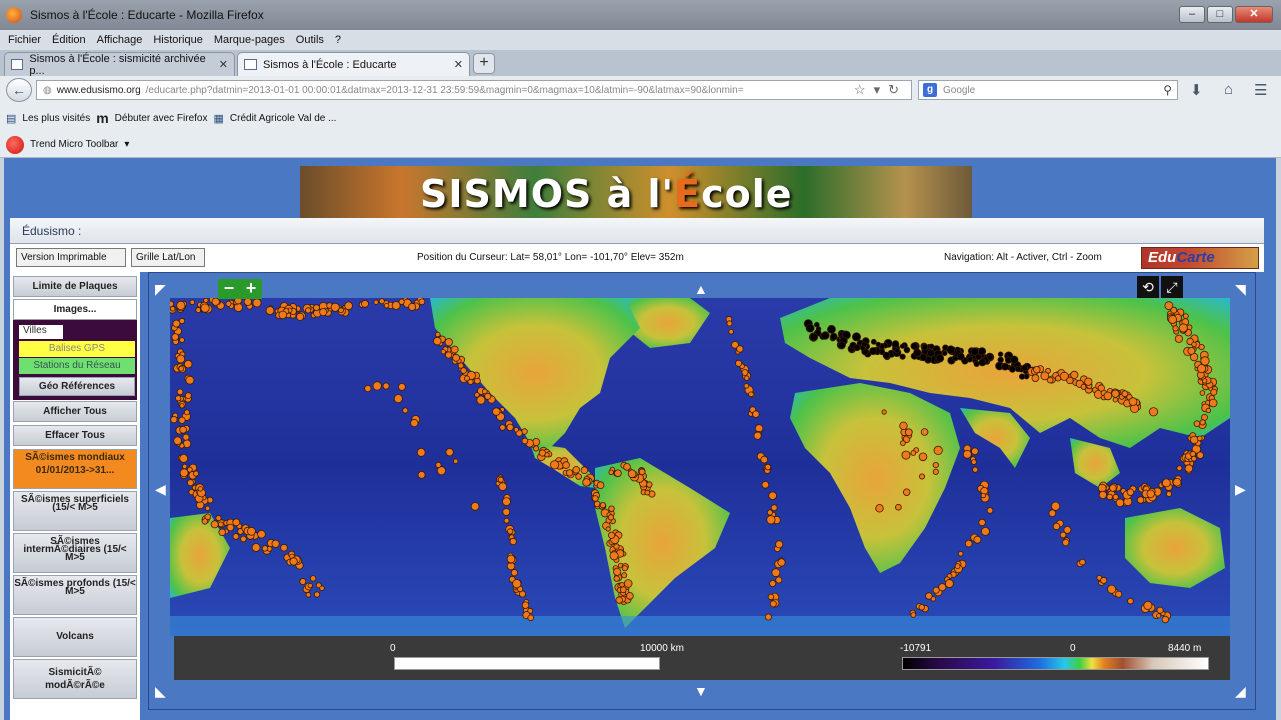 The image size is (1281, 720). Describe the element at coordinates (1167, 90) in the screenshot. I see `search-icon: ⚲` at that location.